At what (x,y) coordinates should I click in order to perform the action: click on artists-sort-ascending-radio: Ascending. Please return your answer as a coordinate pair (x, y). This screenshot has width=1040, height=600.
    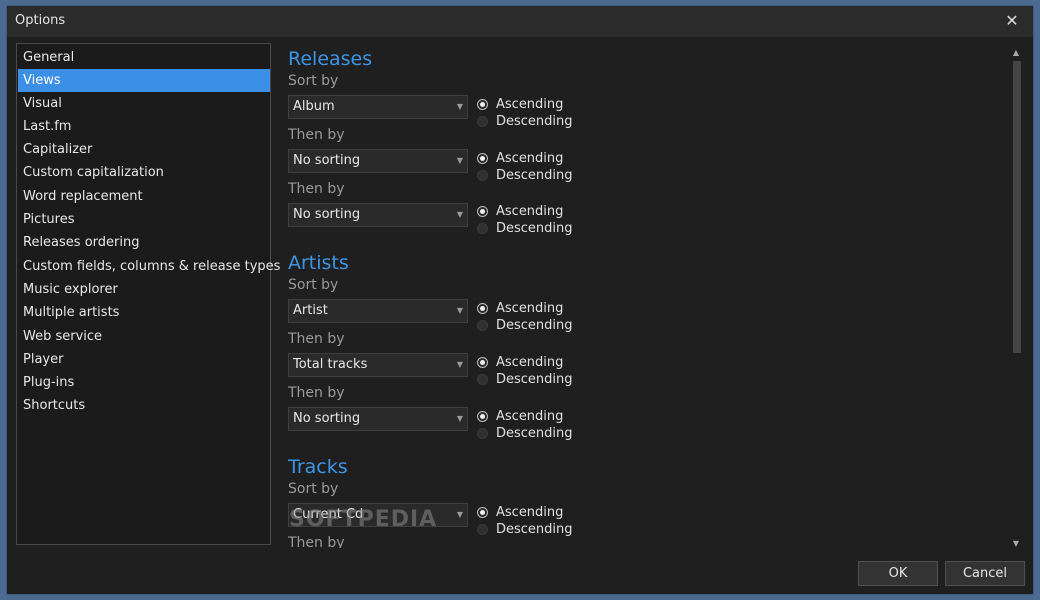
    Looking at the image, I should click on (537, 309).